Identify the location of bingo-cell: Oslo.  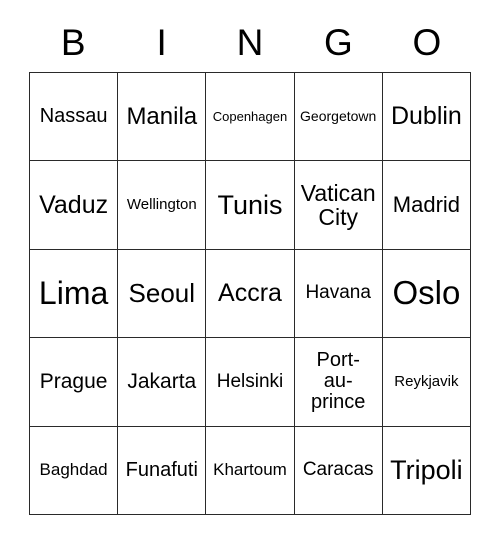
(426, 294).